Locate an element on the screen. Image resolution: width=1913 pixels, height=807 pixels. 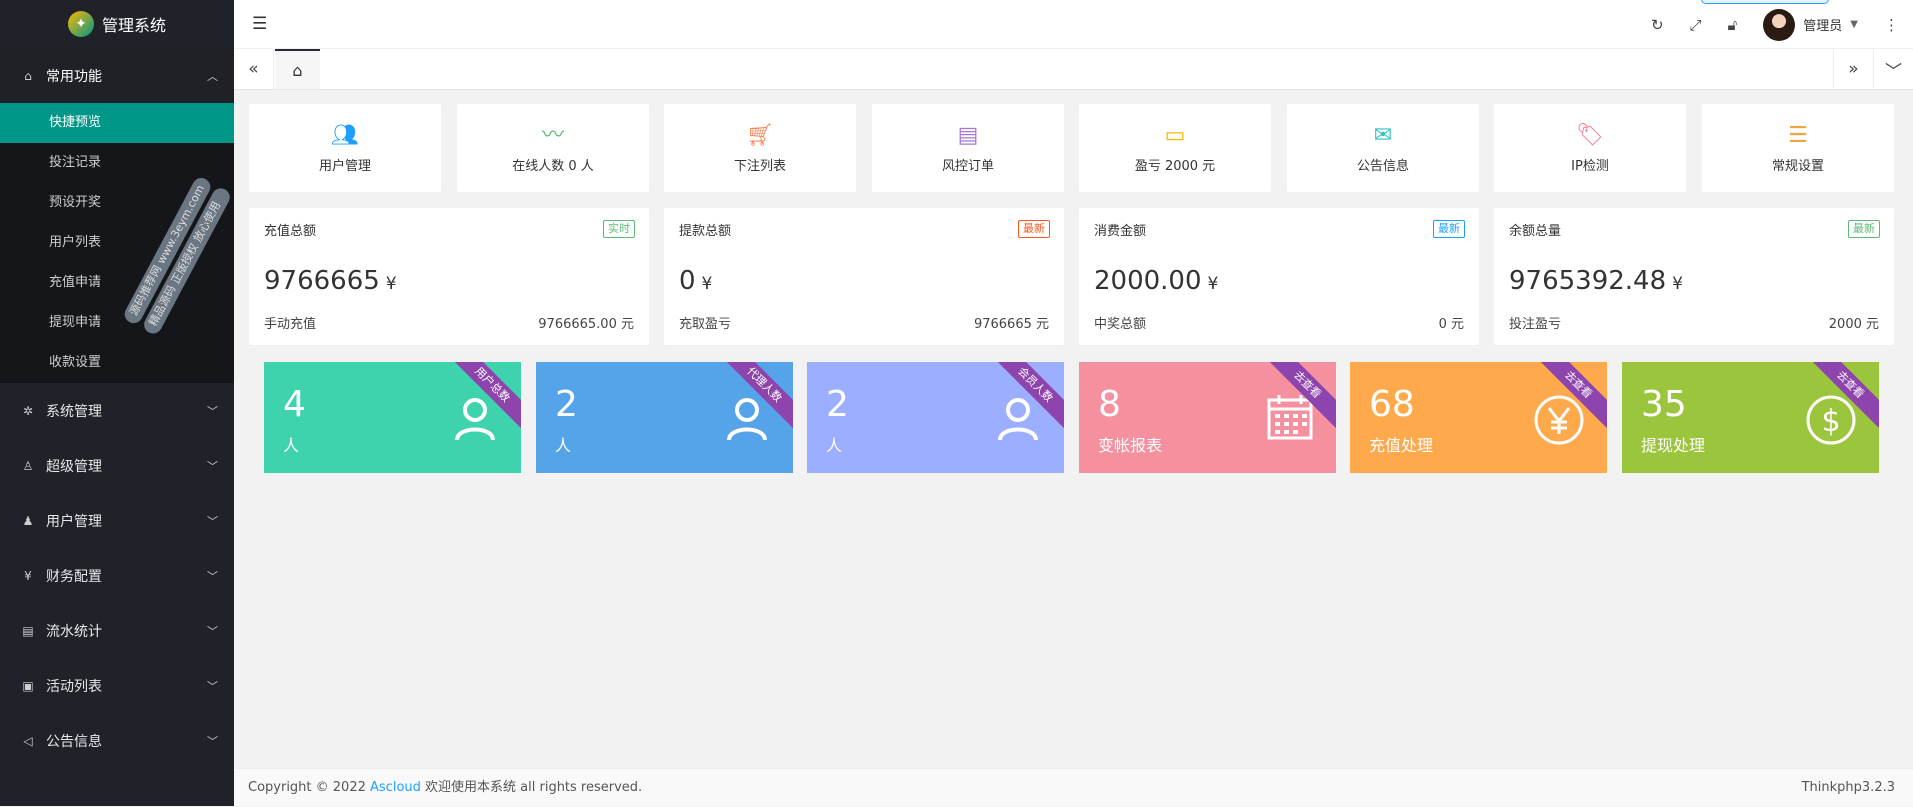
stat-withdraw-total: 提款总额 最新 0¥ 充取盈亏 9766665 元 is located at coordinates (864, 276).